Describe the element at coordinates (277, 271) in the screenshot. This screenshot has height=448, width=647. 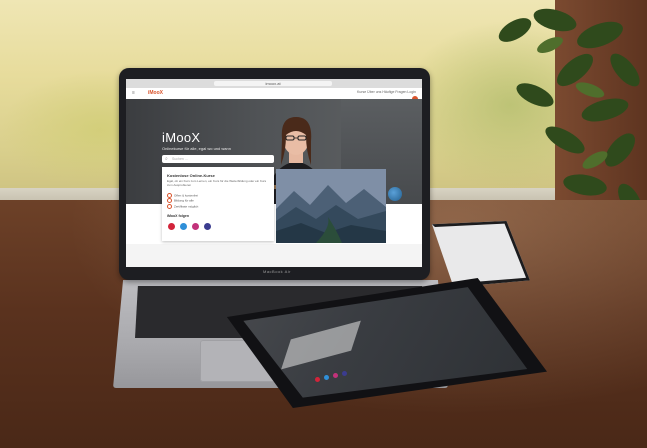
I see `laptop-brand-label: MacBook Air` at that location.